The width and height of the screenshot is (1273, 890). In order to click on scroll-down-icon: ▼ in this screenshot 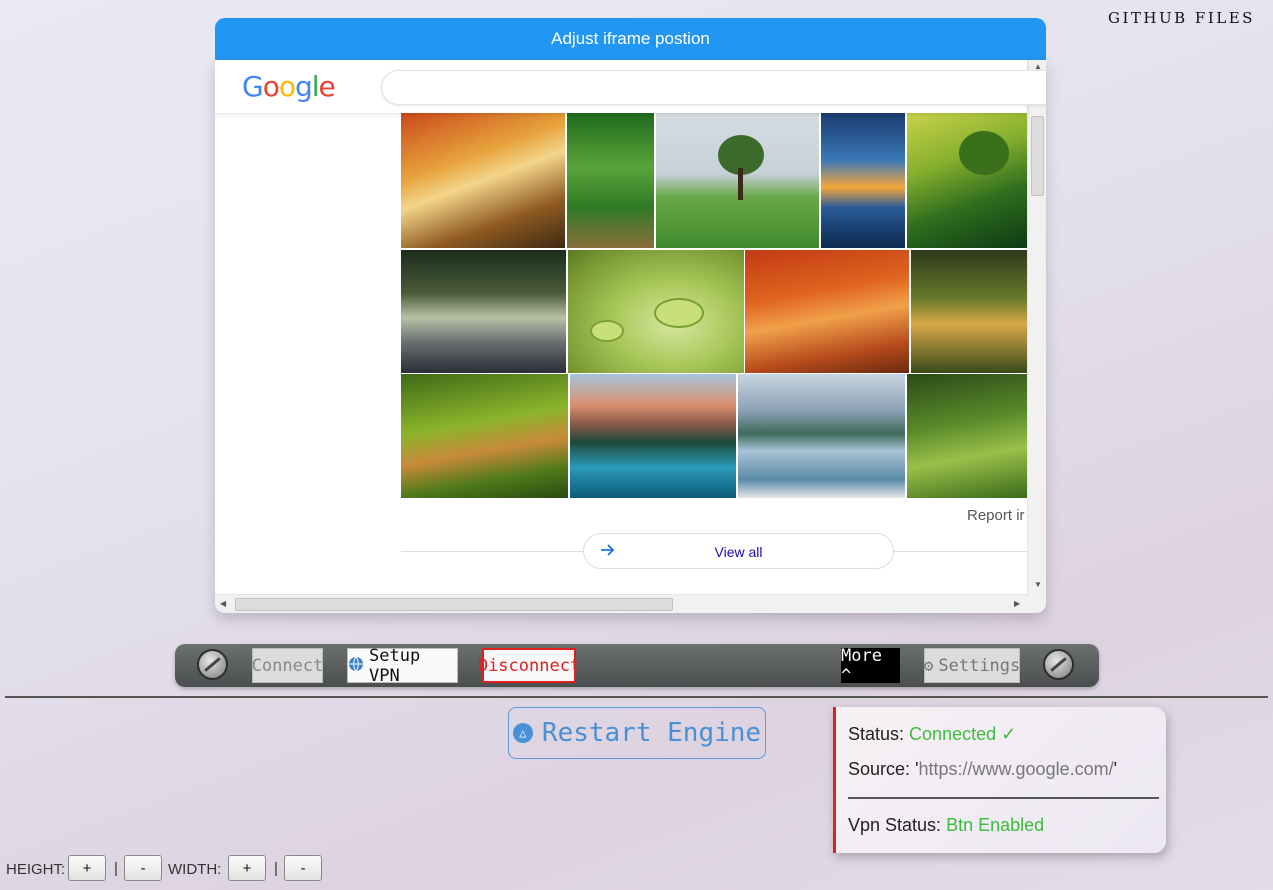, I will do `click(1038, 584)`.